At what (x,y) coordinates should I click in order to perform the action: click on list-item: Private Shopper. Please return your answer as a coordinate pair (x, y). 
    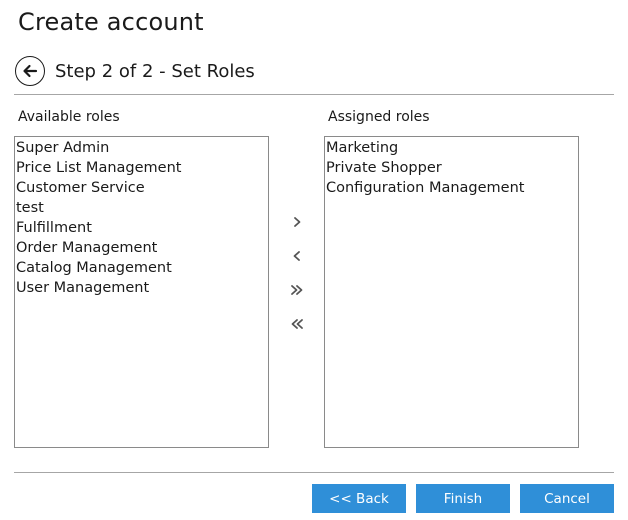
    Looking at the image, I should click on (451, 168).